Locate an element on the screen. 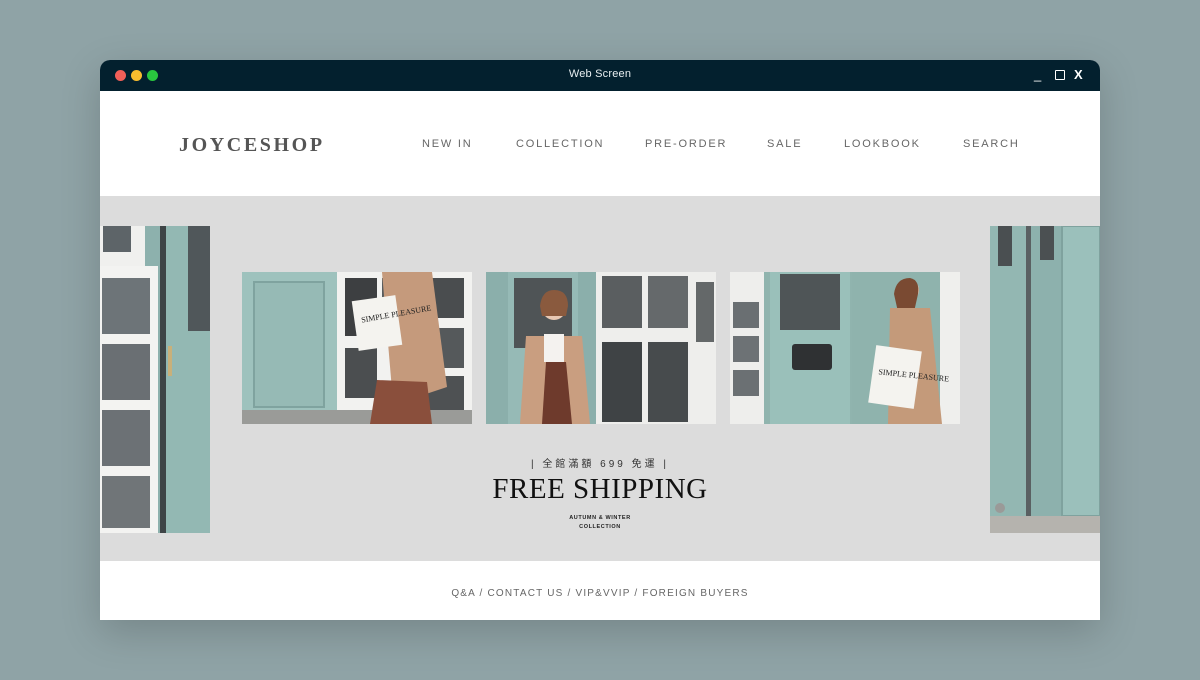 Image resolution: width=1200 pixels, height=680 pixels. promo-subtitle: | 全館滿額 699 免運 | is located at coordinates (600, 464).